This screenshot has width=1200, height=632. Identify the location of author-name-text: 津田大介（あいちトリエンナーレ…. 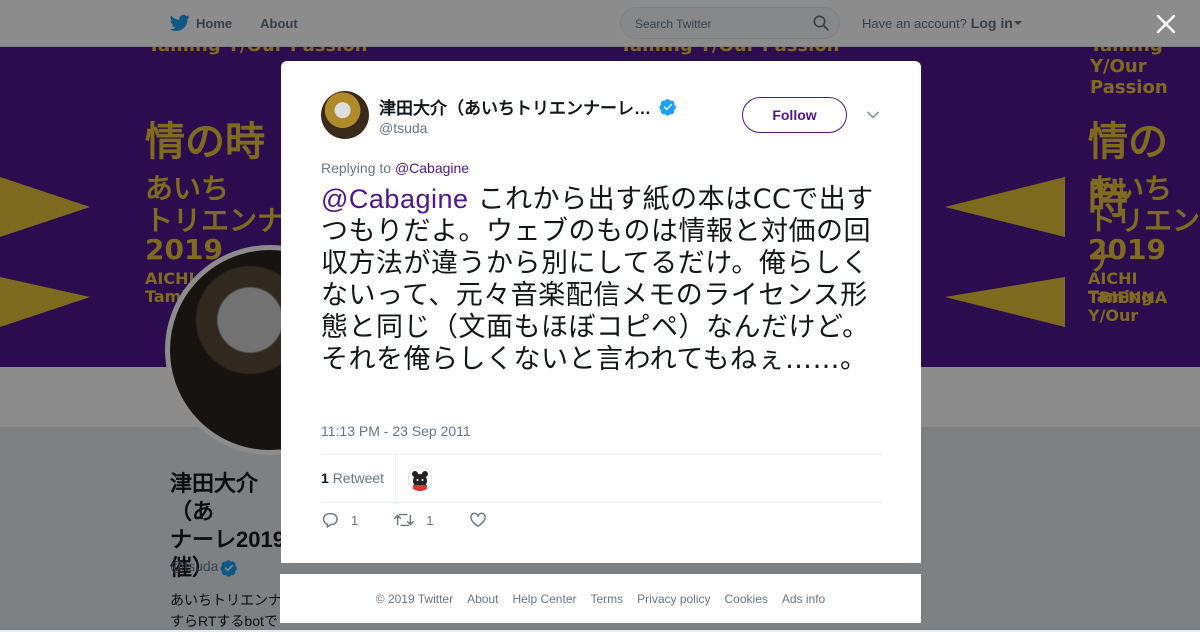
(515, 108).